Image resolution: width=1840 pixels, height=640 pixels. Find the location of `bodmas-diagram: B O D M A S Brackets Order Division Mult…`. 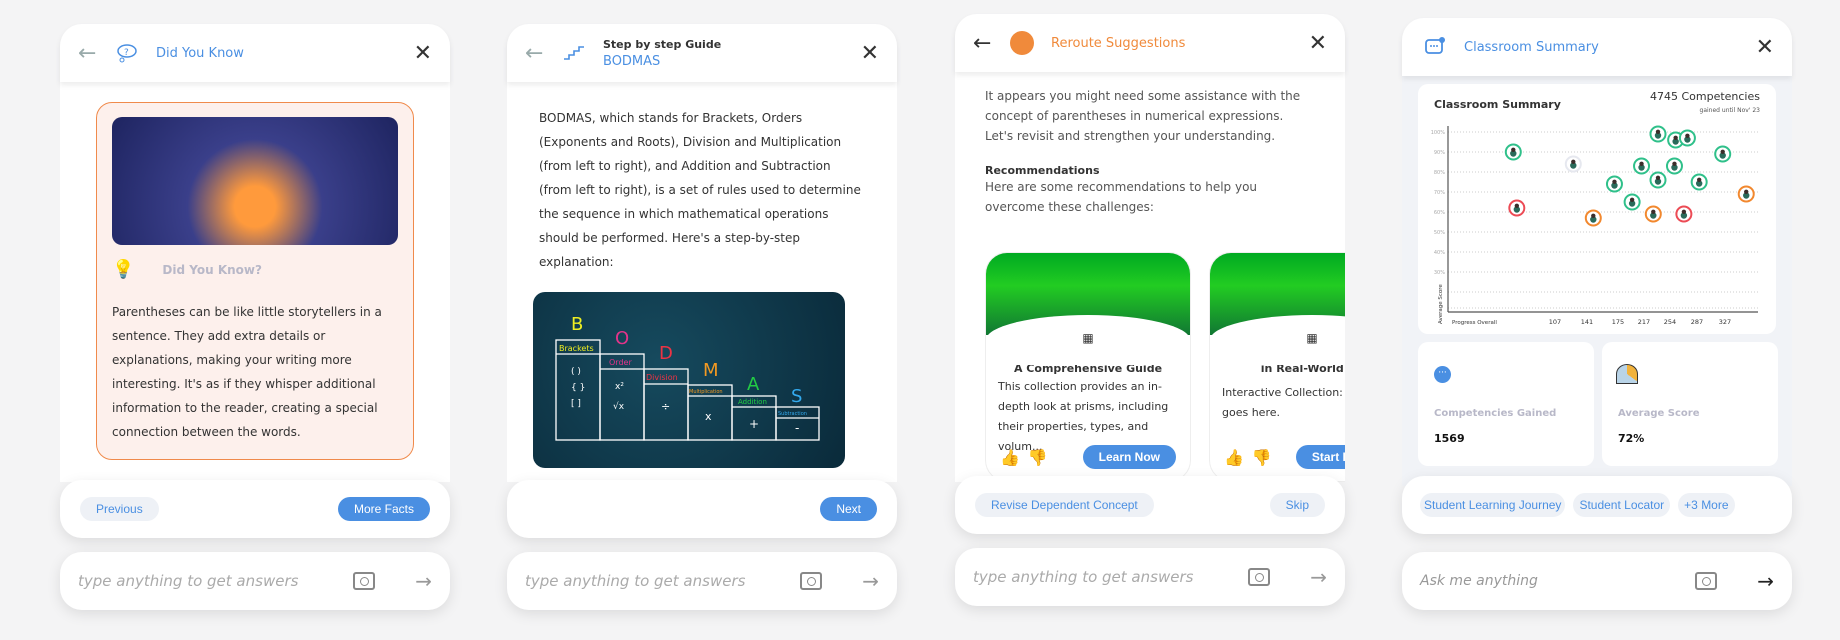

bodmas-diagram: B O D M A S Brackets Order Division Mult… is located at coordinates (689, 380).